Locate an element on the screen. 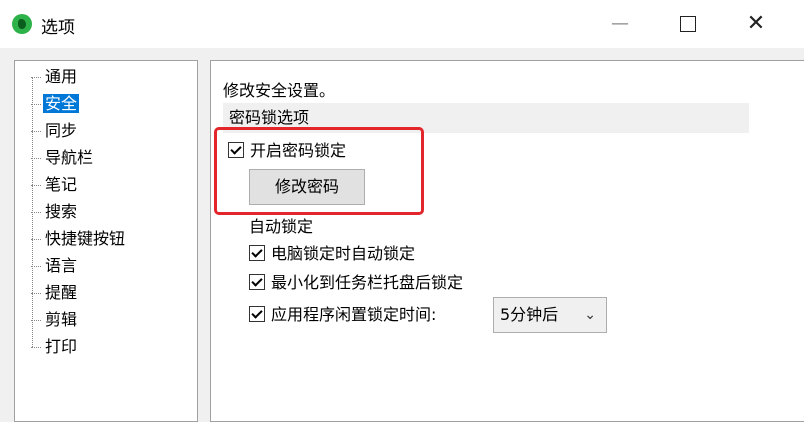  minimize-button: — is located at coordinates (620, 24).